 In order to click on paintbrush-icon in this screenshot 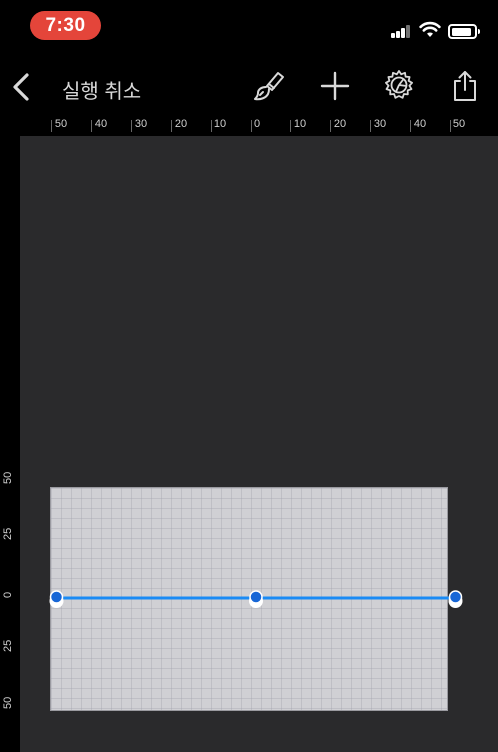, I will do `click(269, 86)`.